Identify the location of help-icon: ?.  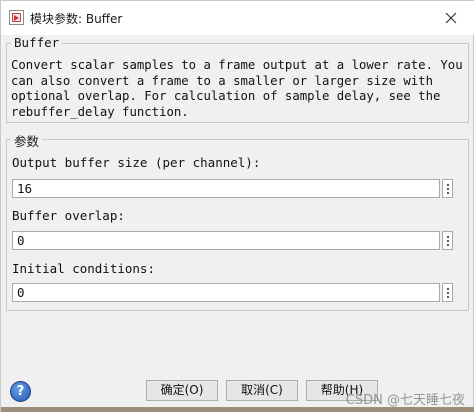
(20, 391).